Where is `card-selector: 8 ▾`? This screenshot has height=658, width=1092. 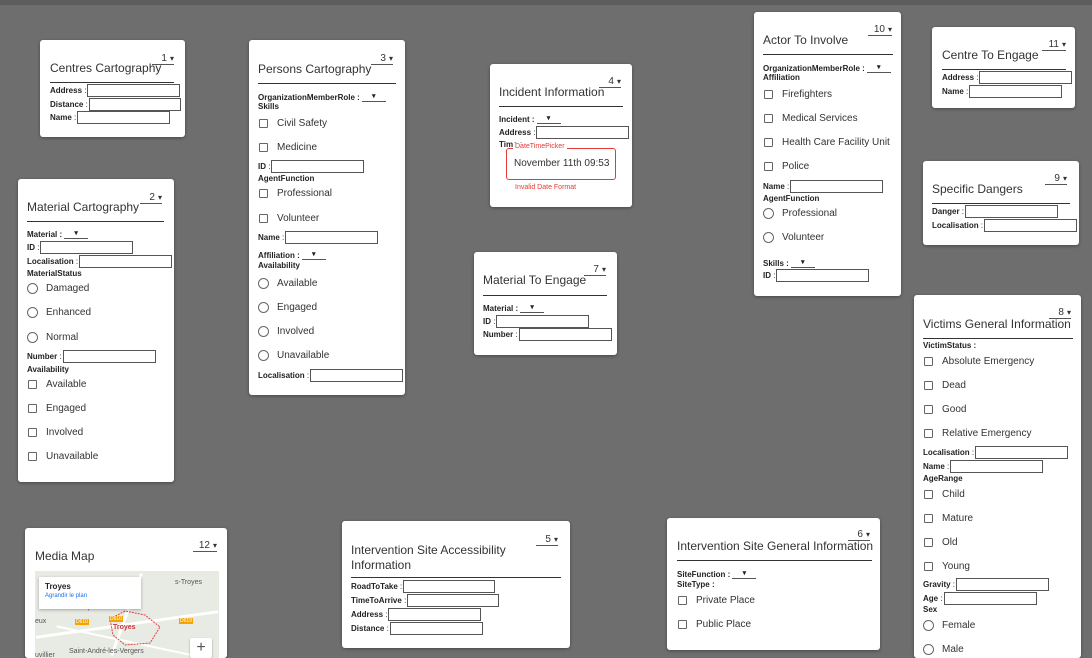 card-selector: 8 ▾ is located at coordinates (1060, 313).